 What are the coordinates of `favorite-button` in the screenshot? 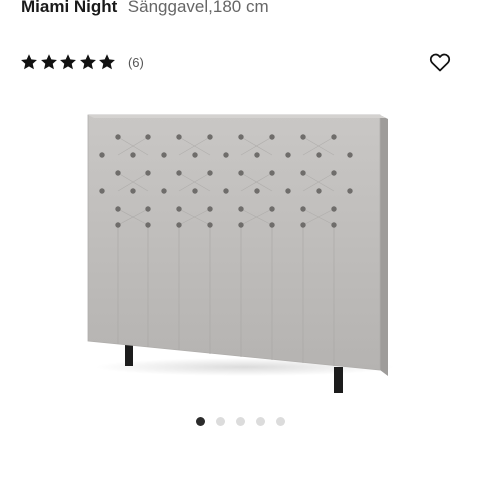 It's located at (440, 62).